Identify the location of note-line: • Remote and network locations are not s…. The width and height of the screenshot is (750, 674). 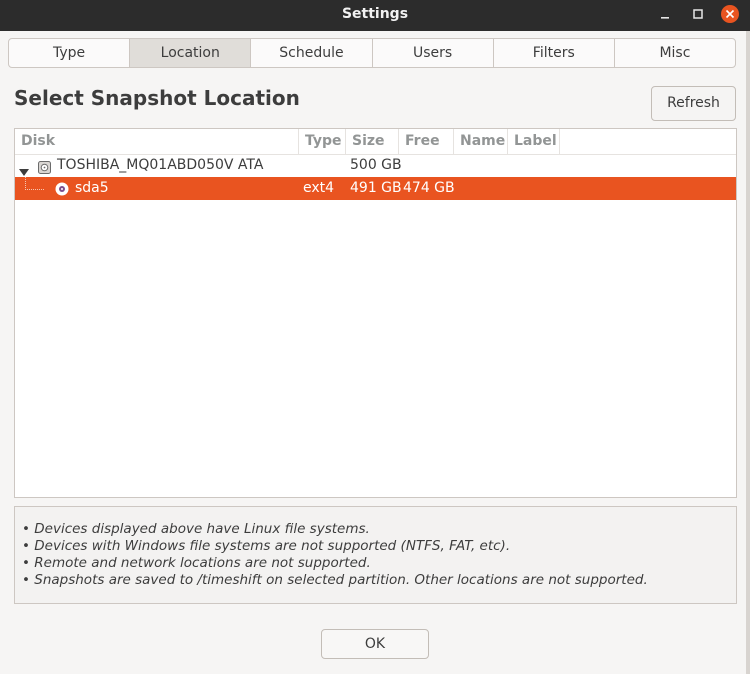
(196, 563).